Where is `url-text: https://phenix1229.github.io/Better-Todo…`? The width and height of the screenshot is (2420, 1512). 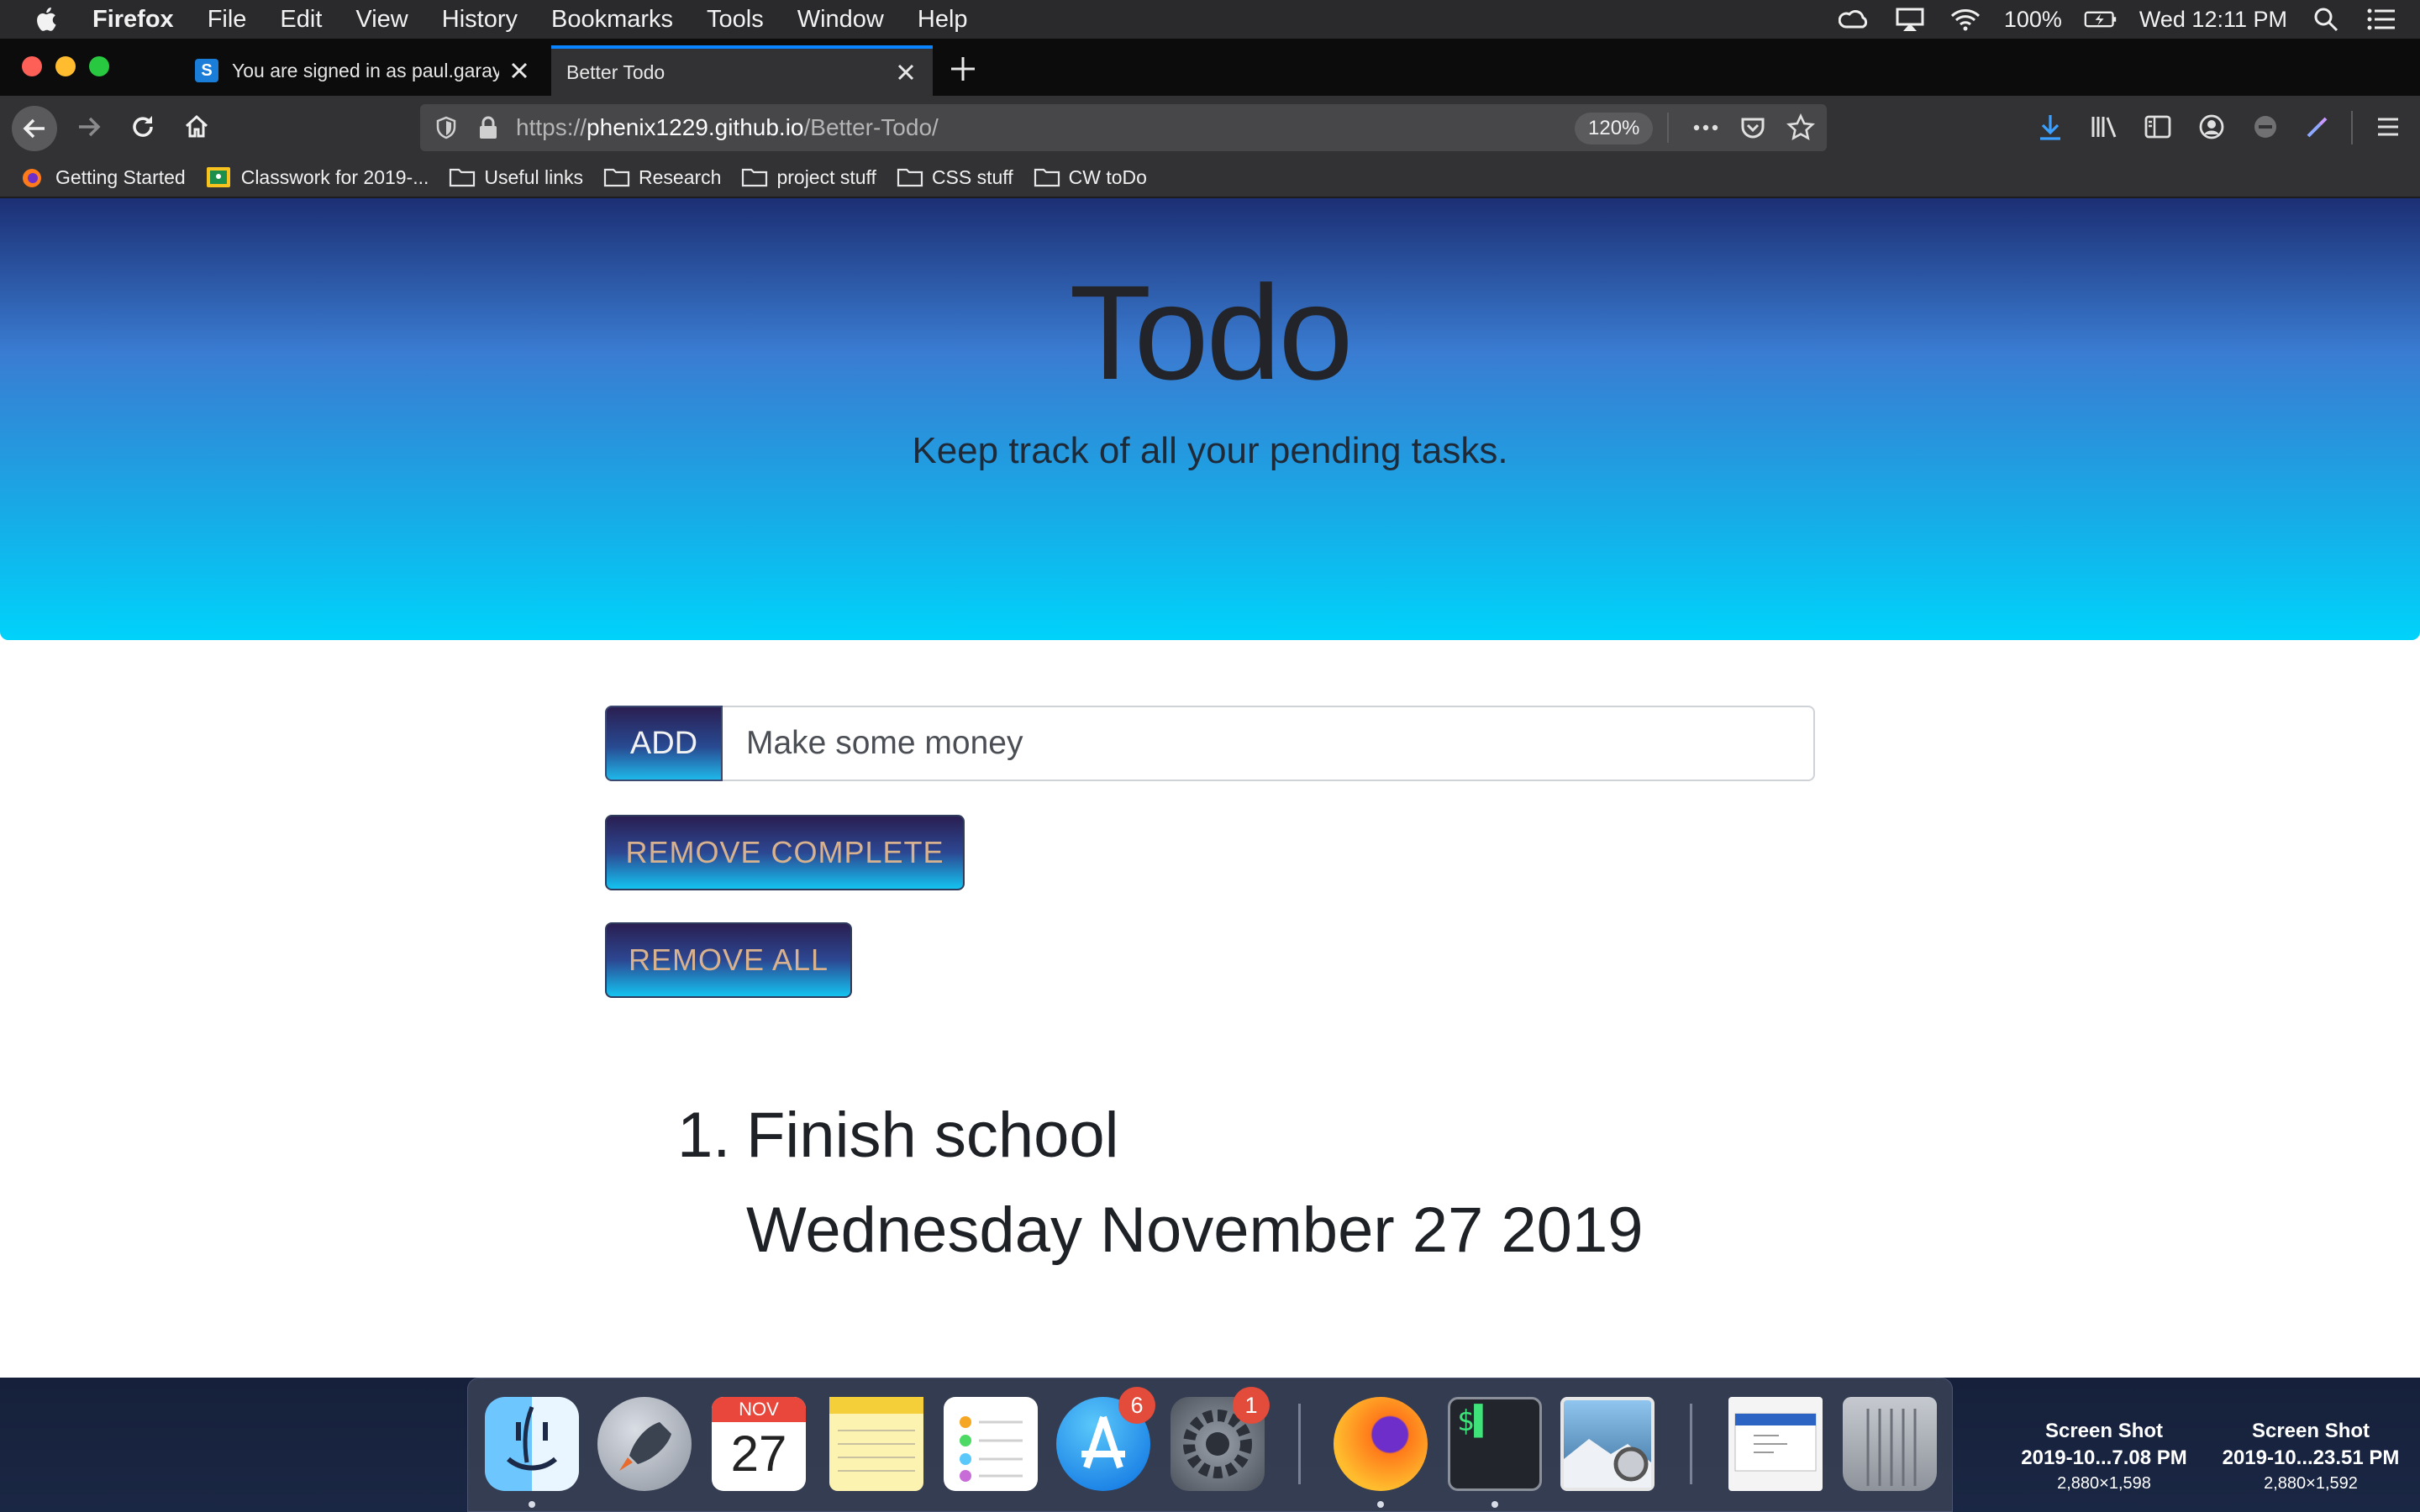 url-text: https://phenix1229.github.io/Better-Todo… is located at coordinates (727, 127).